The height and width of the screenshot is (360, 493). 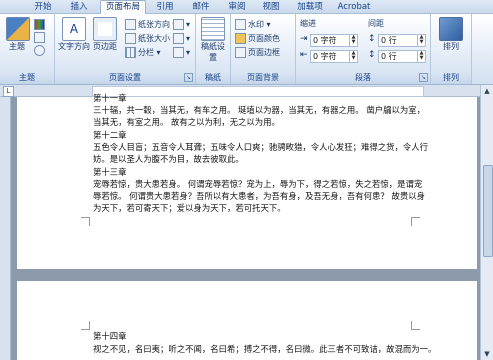 I want to click on arrange-button: 排列, so click(x=451, y=34).